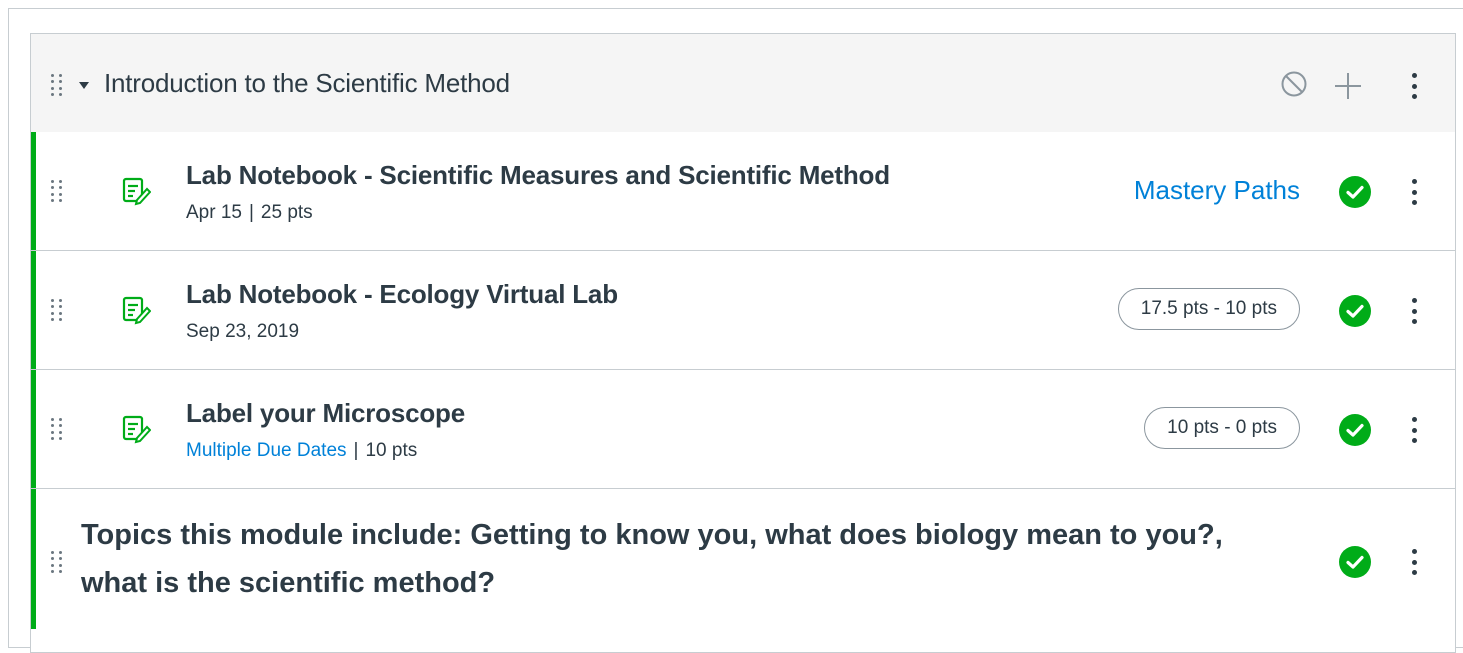 The image size is (1463, 653). I want to click on points-range-pill: 10 pts - 0 pts, so click(1222, 428).